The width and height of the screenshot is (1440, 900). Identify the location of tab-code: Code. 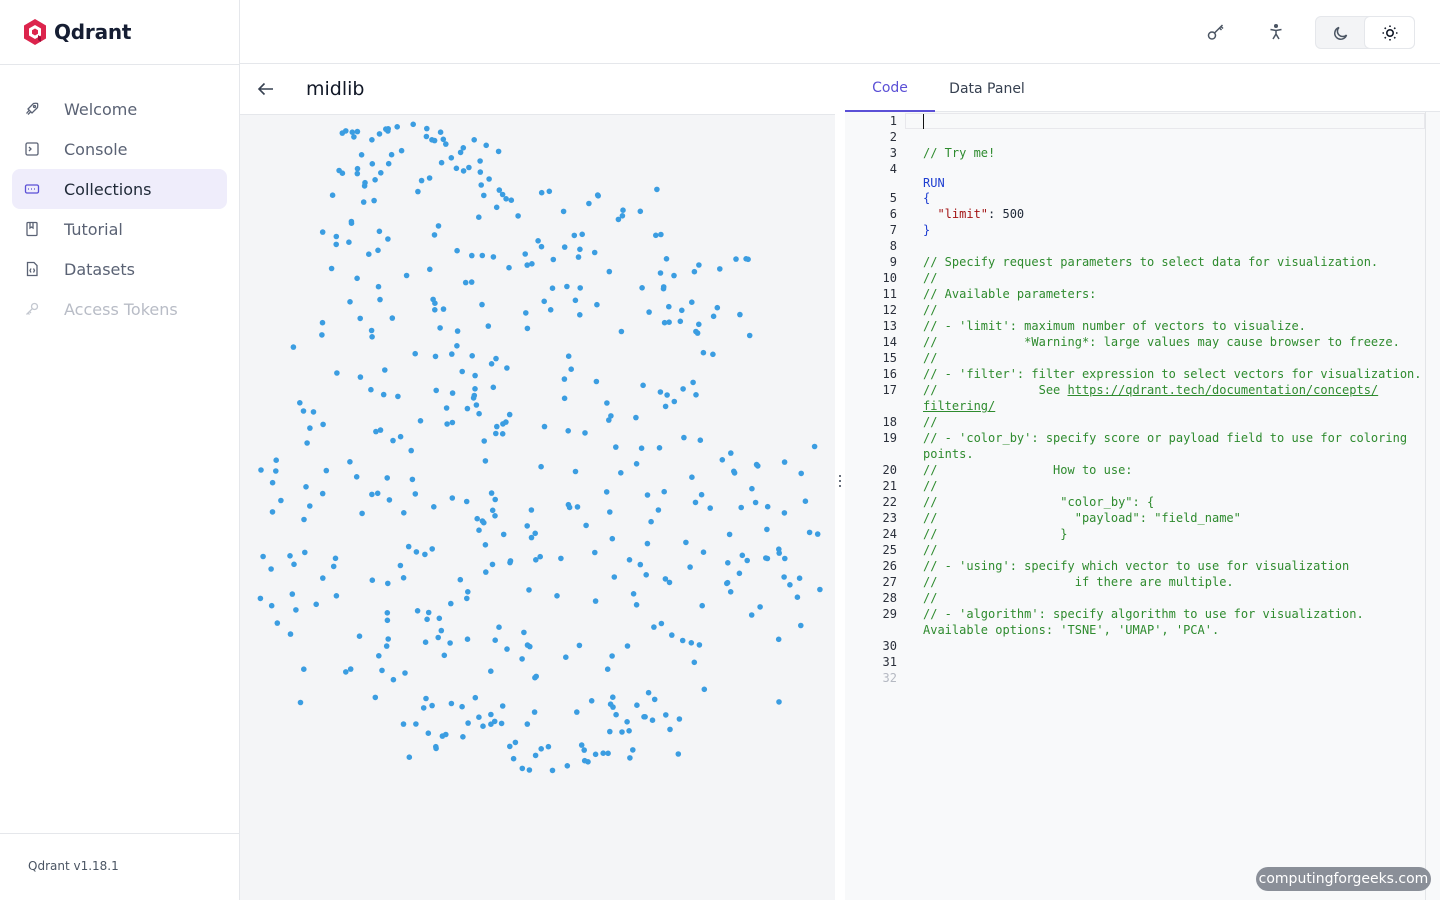
(890, 88).